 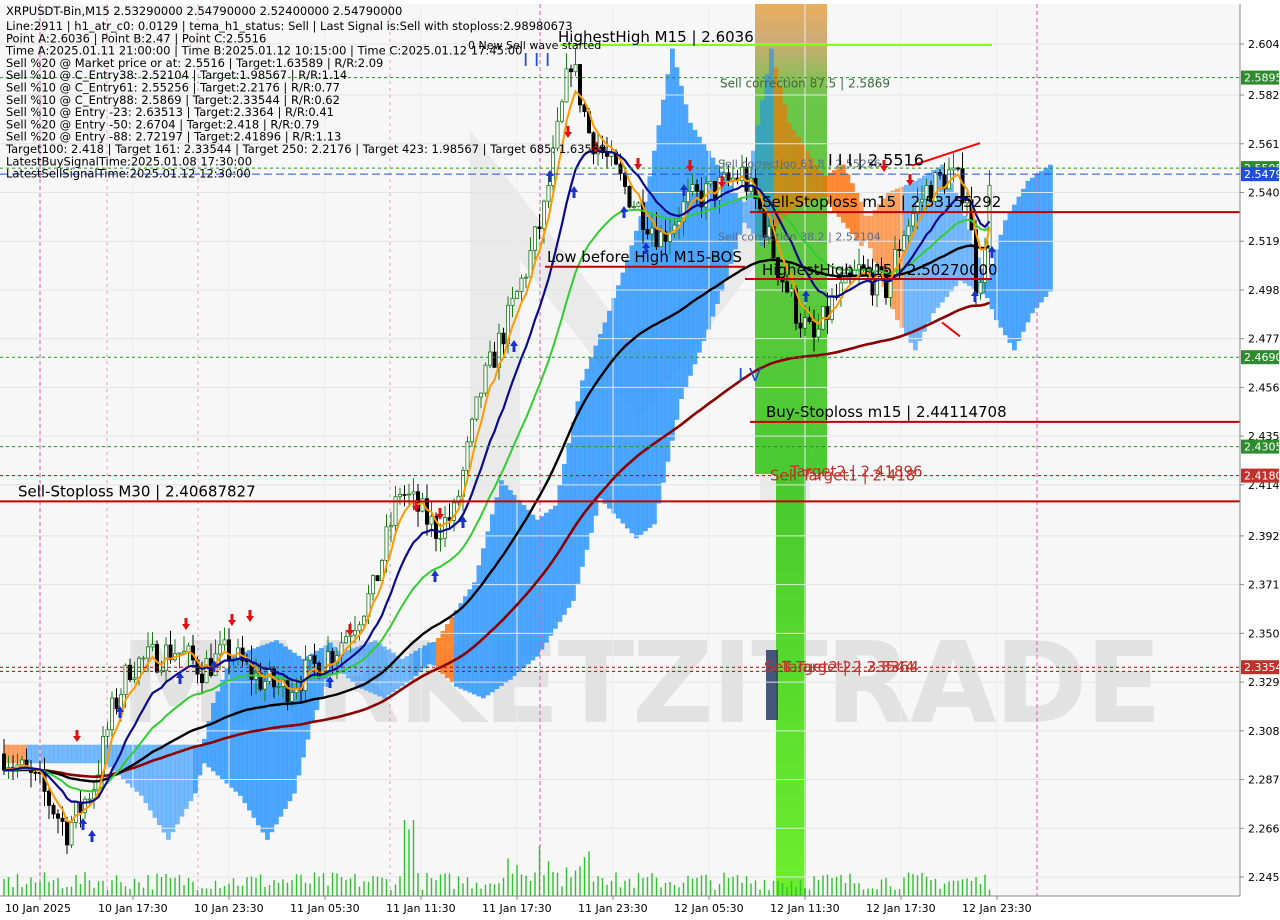 What do you see at coordinates (1264, 290) in the screenshot?
I see `y-tick-label: 2.498` at bounding box center [1264, 290].